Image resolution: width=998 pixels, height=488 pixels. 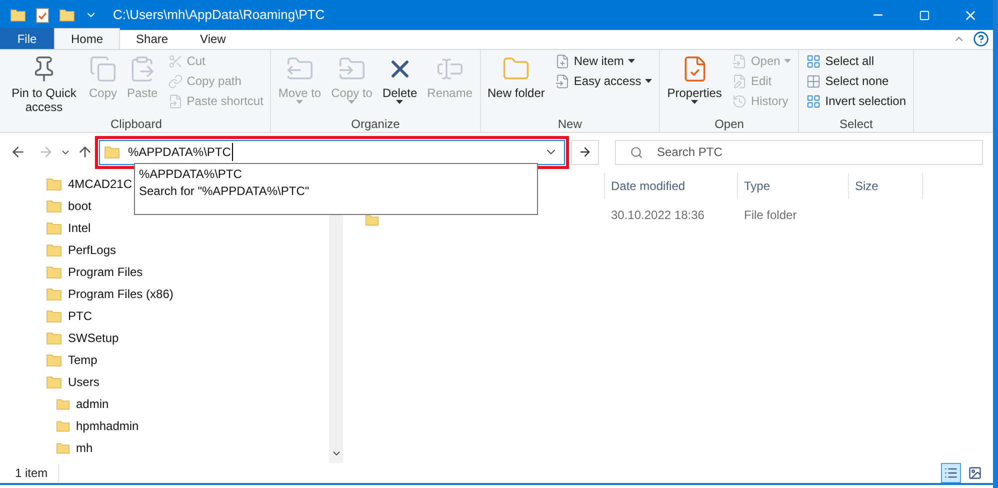 What do you see at coordinates (84, 382) in the screenshot?
I see `folder-name: Users` at bounding box center [84, 382].